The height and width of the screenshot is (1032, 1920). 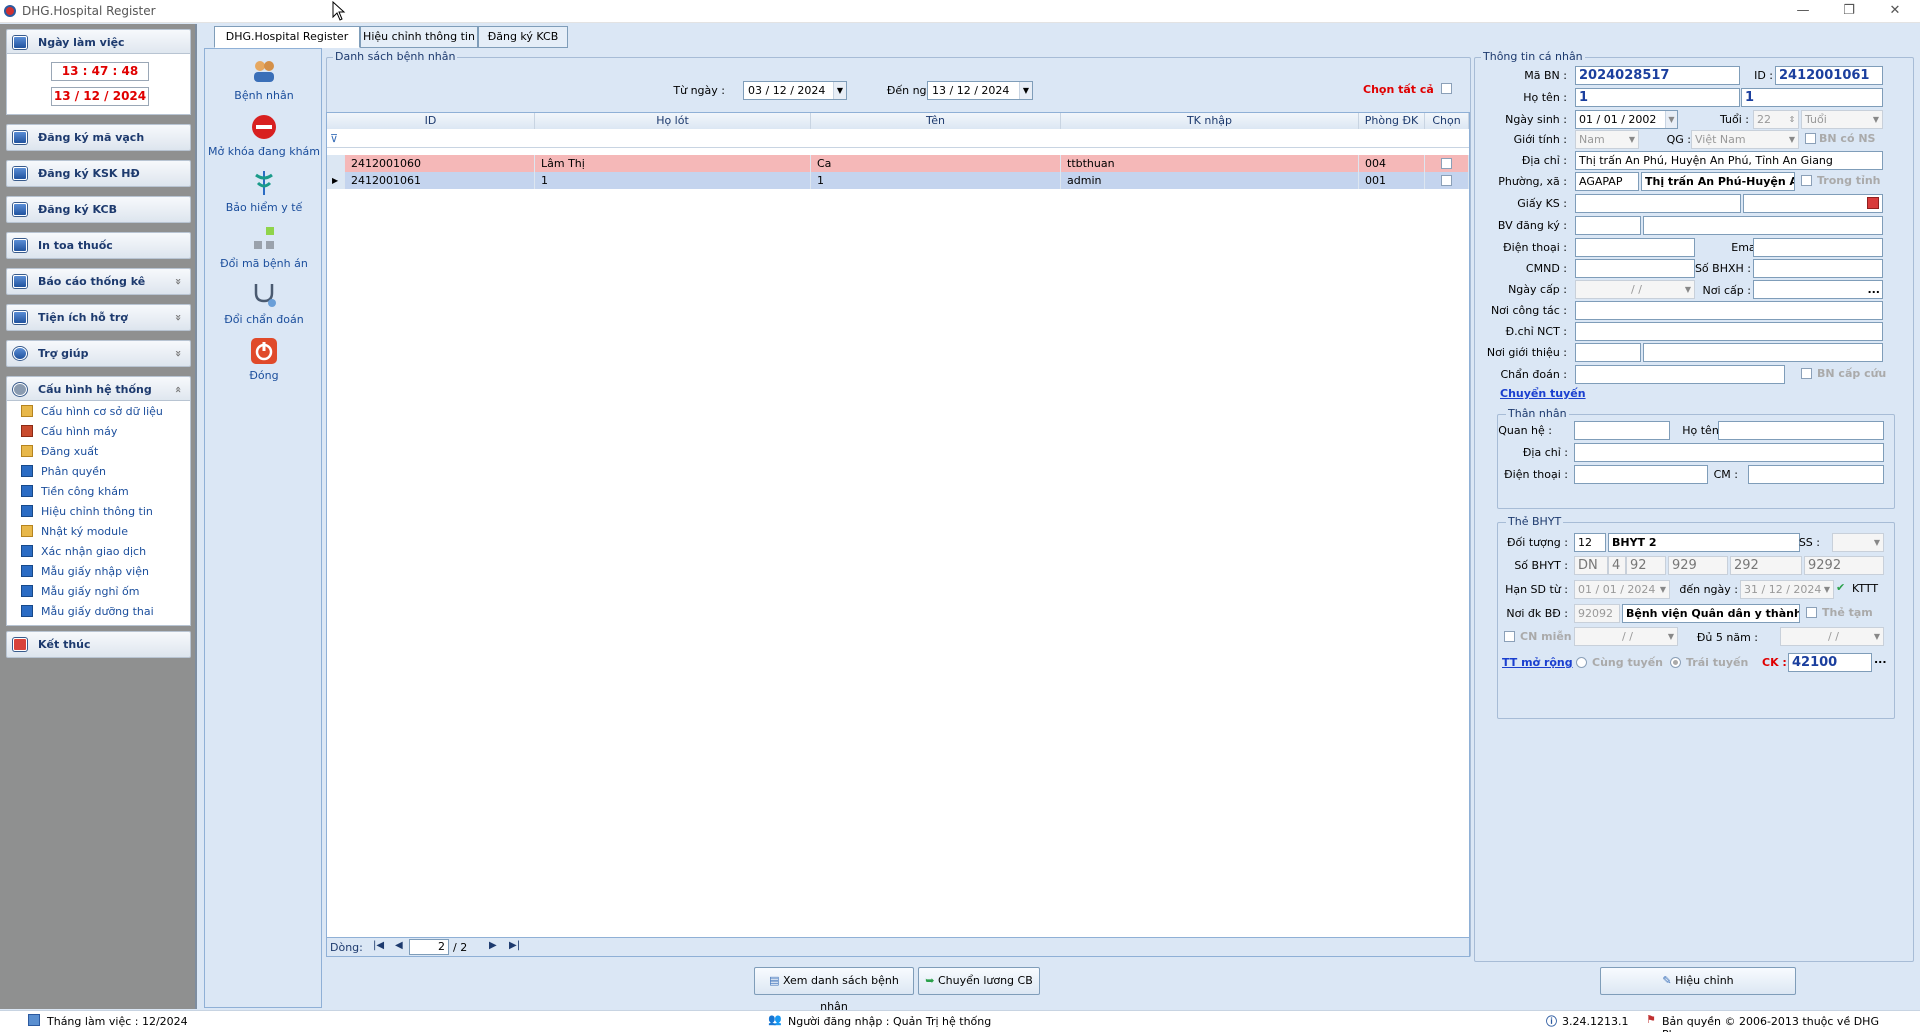 I want to click on from-date-picker: 03 / 12 / 2024 ▼, so click(x=795, y=90).